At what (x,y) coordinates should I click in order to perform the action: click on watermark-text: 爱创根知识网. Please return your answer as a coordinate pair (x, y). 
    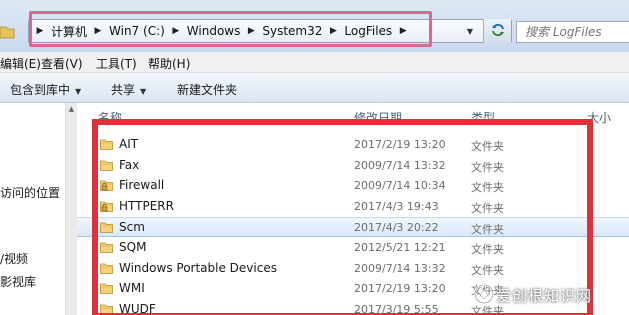
    Looking at the image, I should click on (544, 296).